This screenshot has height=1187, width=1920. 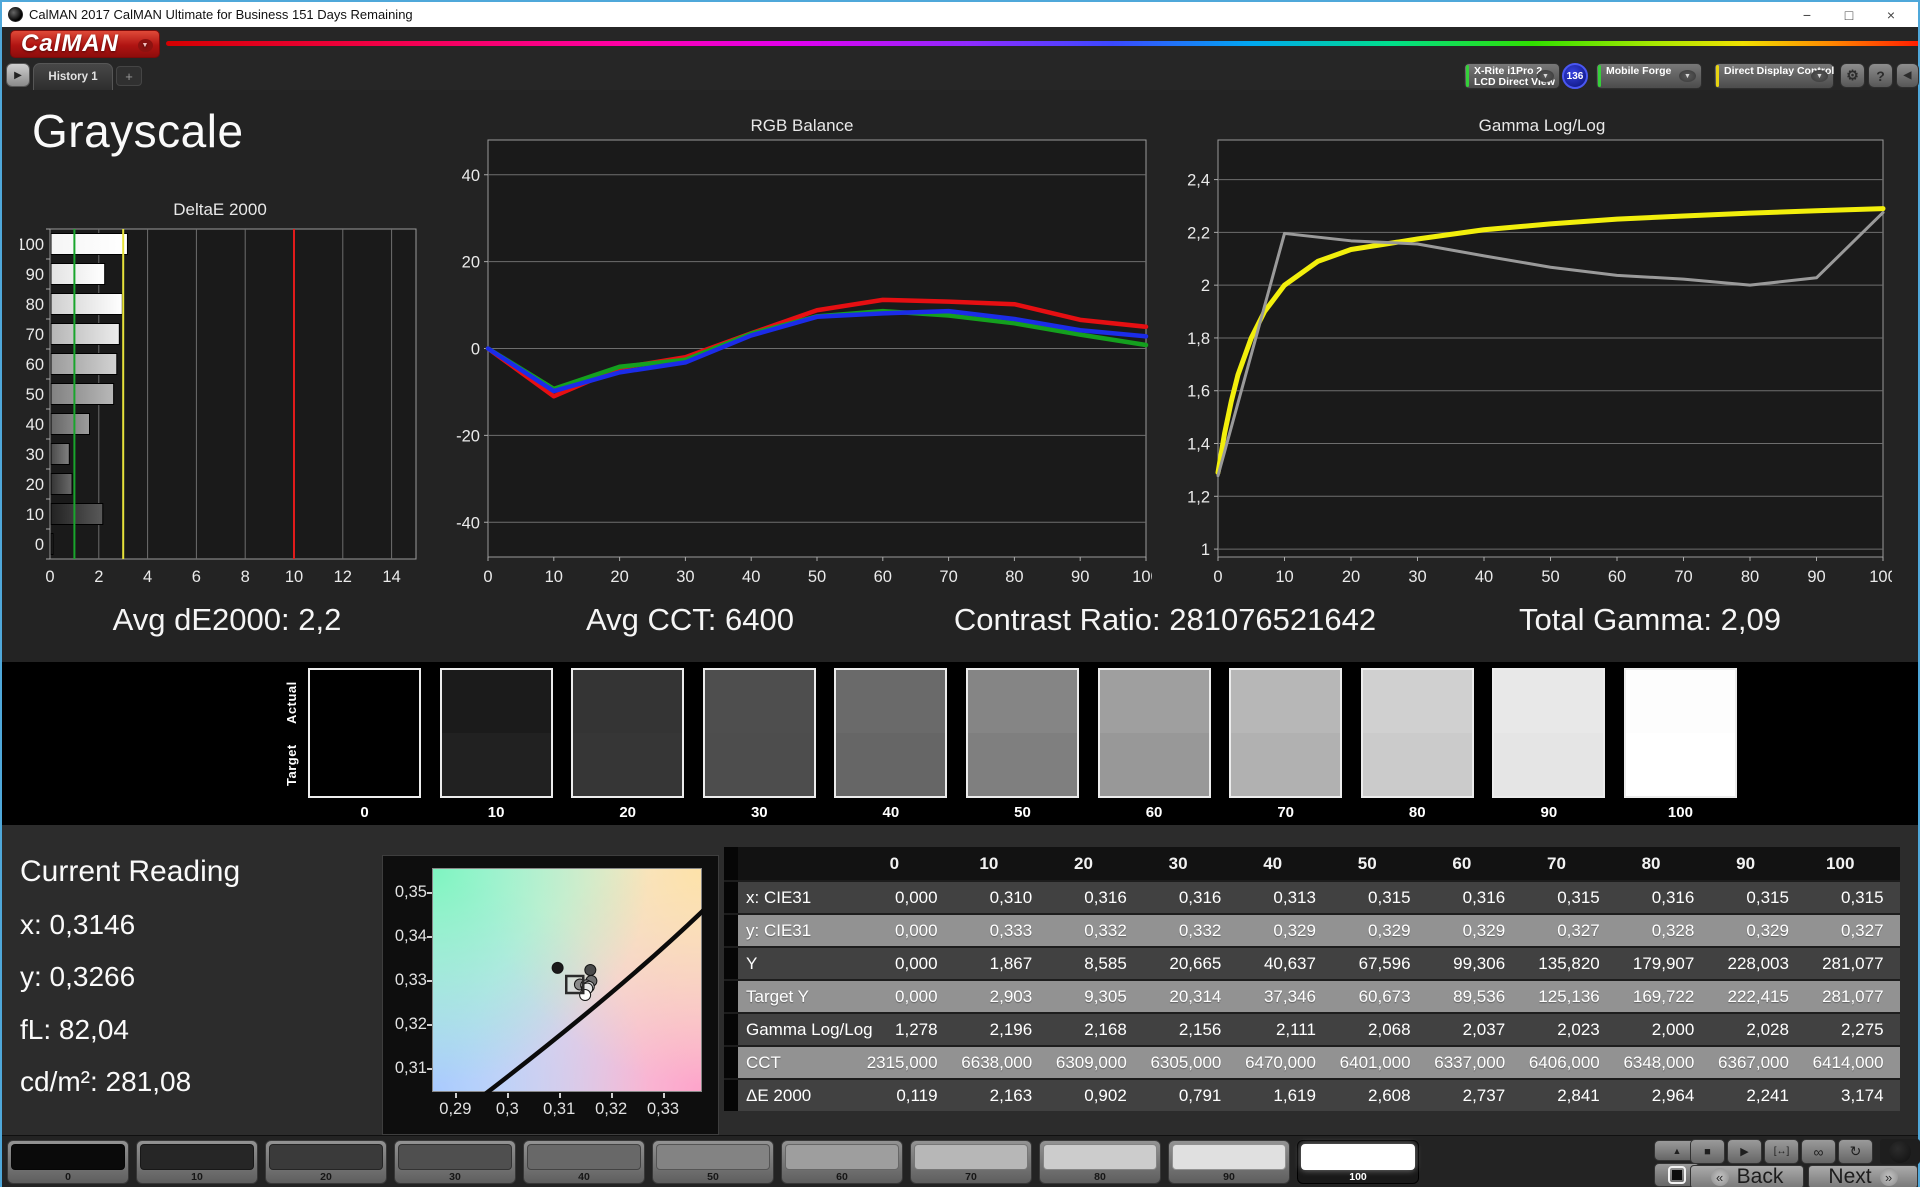 I want to click on svg-text: 1,8, so click(x=1198, y=339).